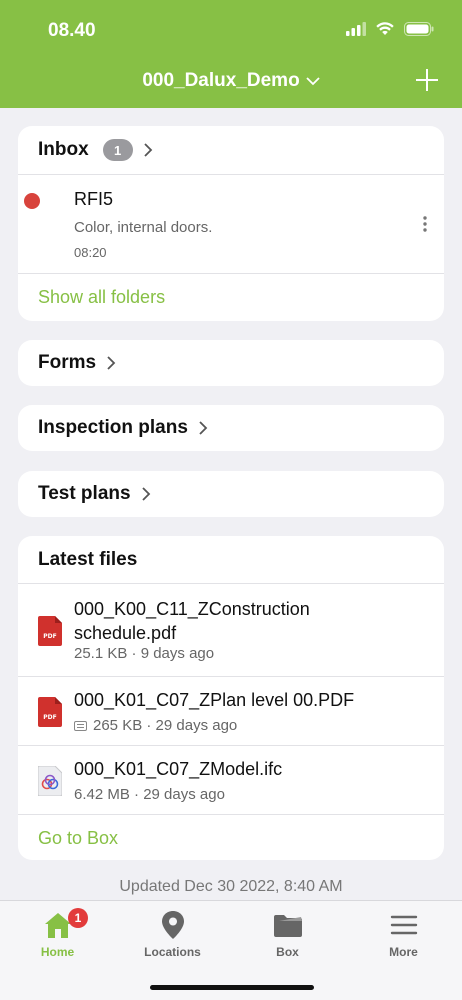  Describe the element at coordinates (178, 769) in the screenshot. I see `file-name: 000_K01_C07_ZModel.ifc` at that location.